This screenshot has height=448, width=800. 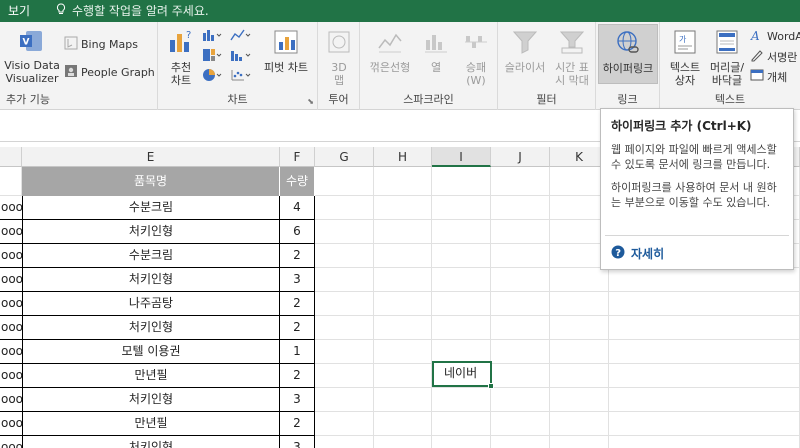 I want to click on table-cell-qty: 1, so click(x=297, y=352).